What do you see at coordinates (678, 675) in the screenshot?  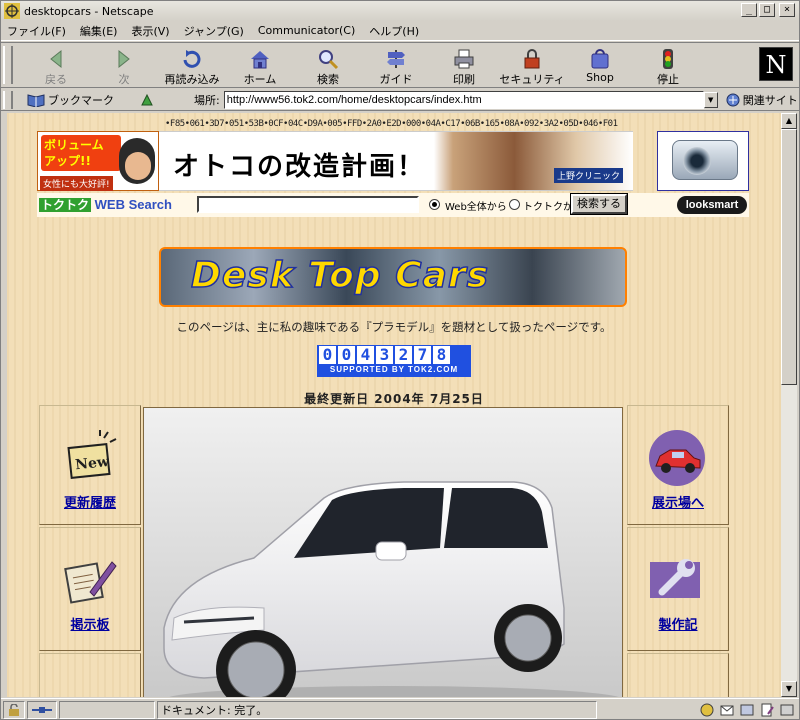 I see `nav-cell-extra-right` at bounding box center [678, 675].